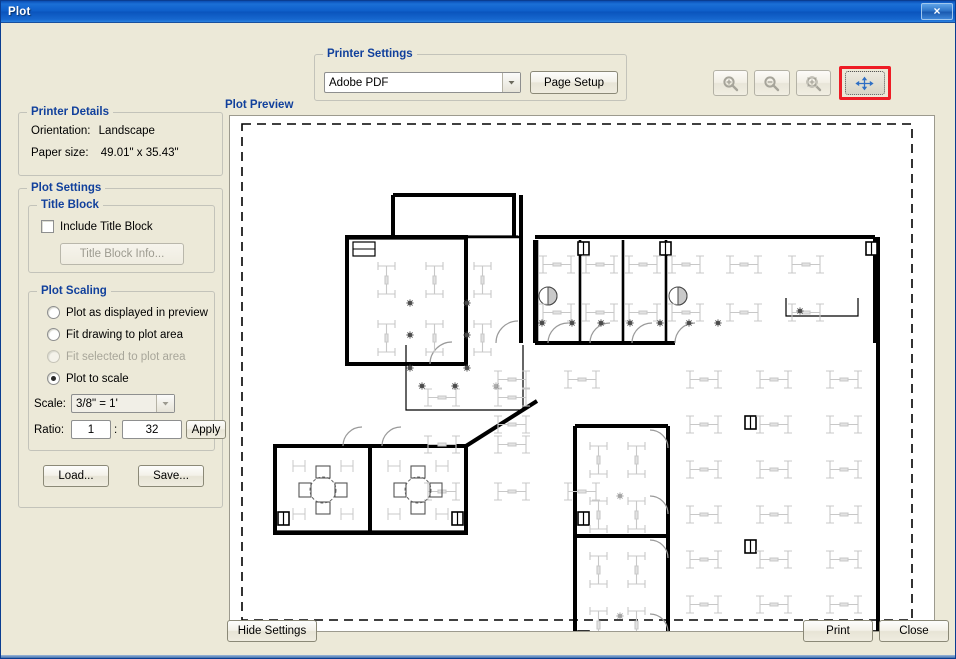 Image resolution: width=956 pixels, height=659 pixels. I want to click on window-title: Plot, so click(19, 11).